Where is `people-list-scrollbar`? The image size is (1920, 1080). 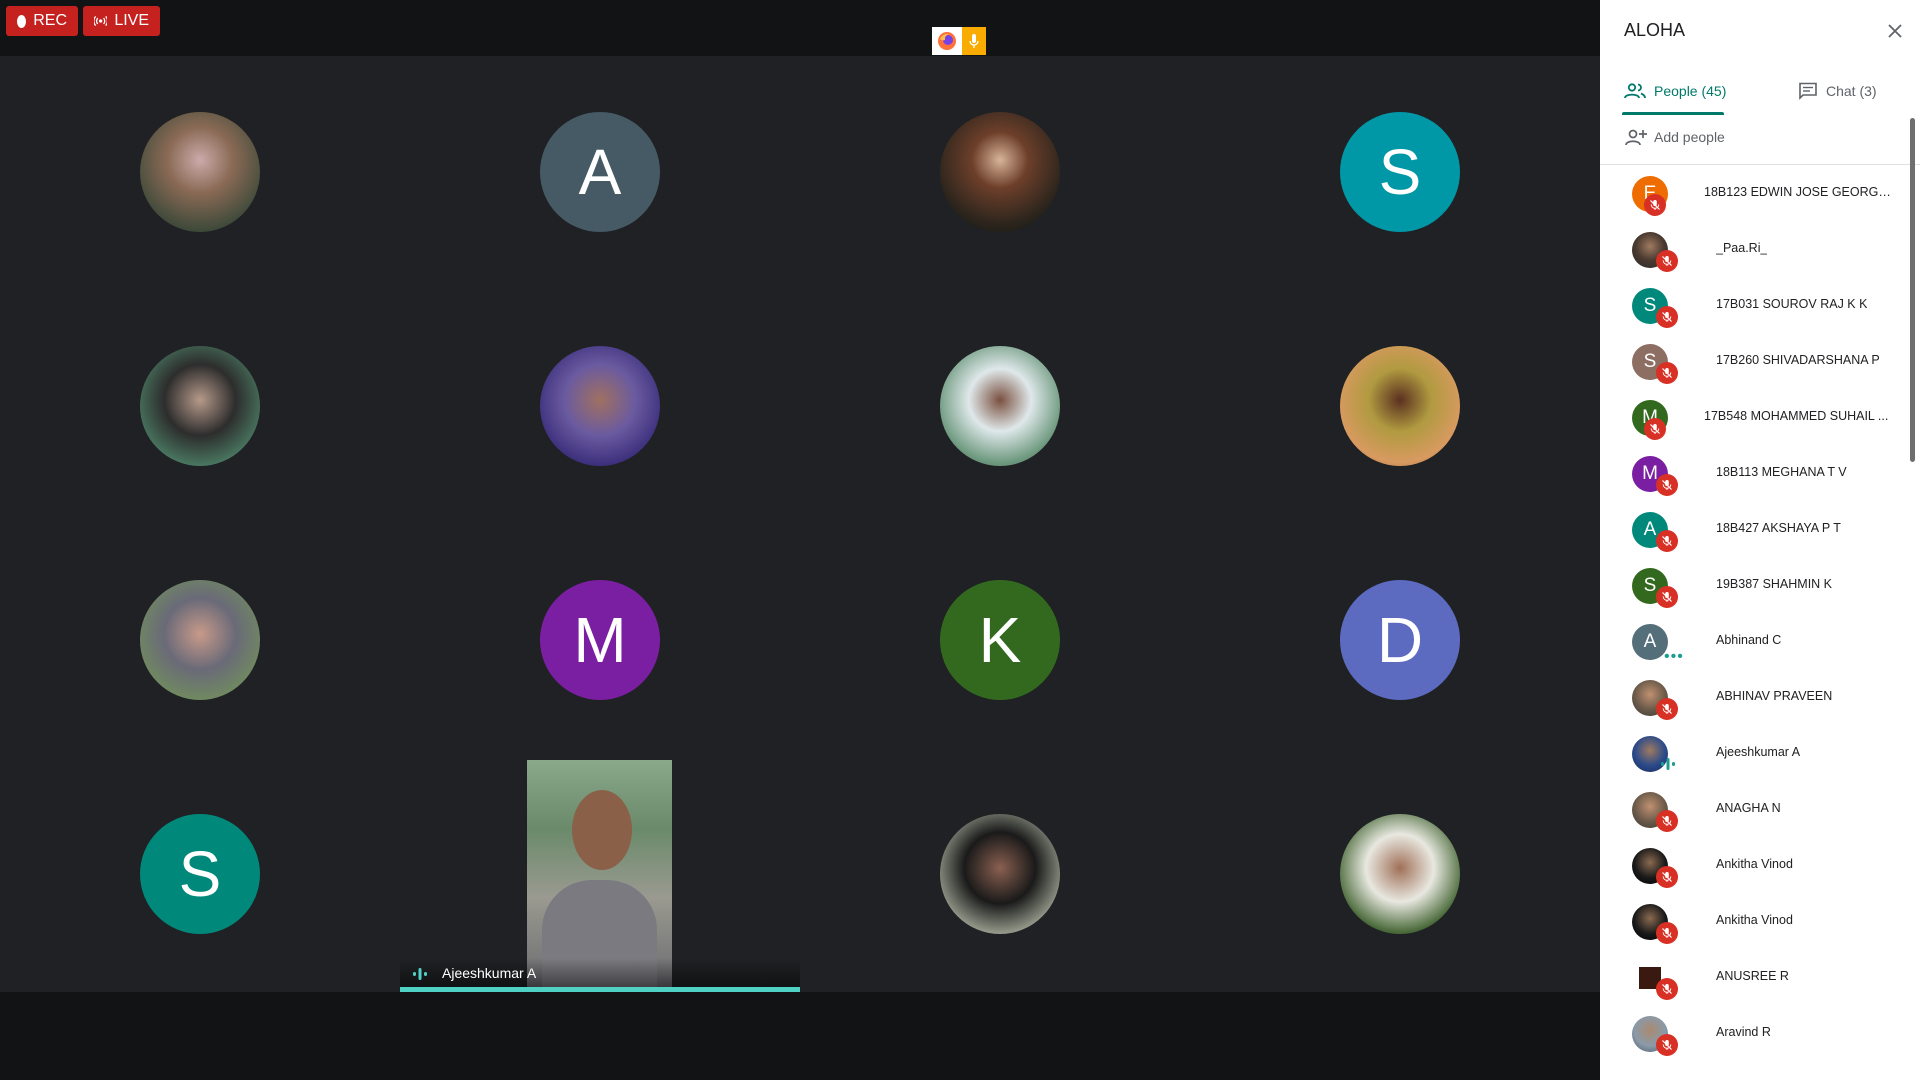
people-list-scrollbar is located at coordinates (1912, 290).